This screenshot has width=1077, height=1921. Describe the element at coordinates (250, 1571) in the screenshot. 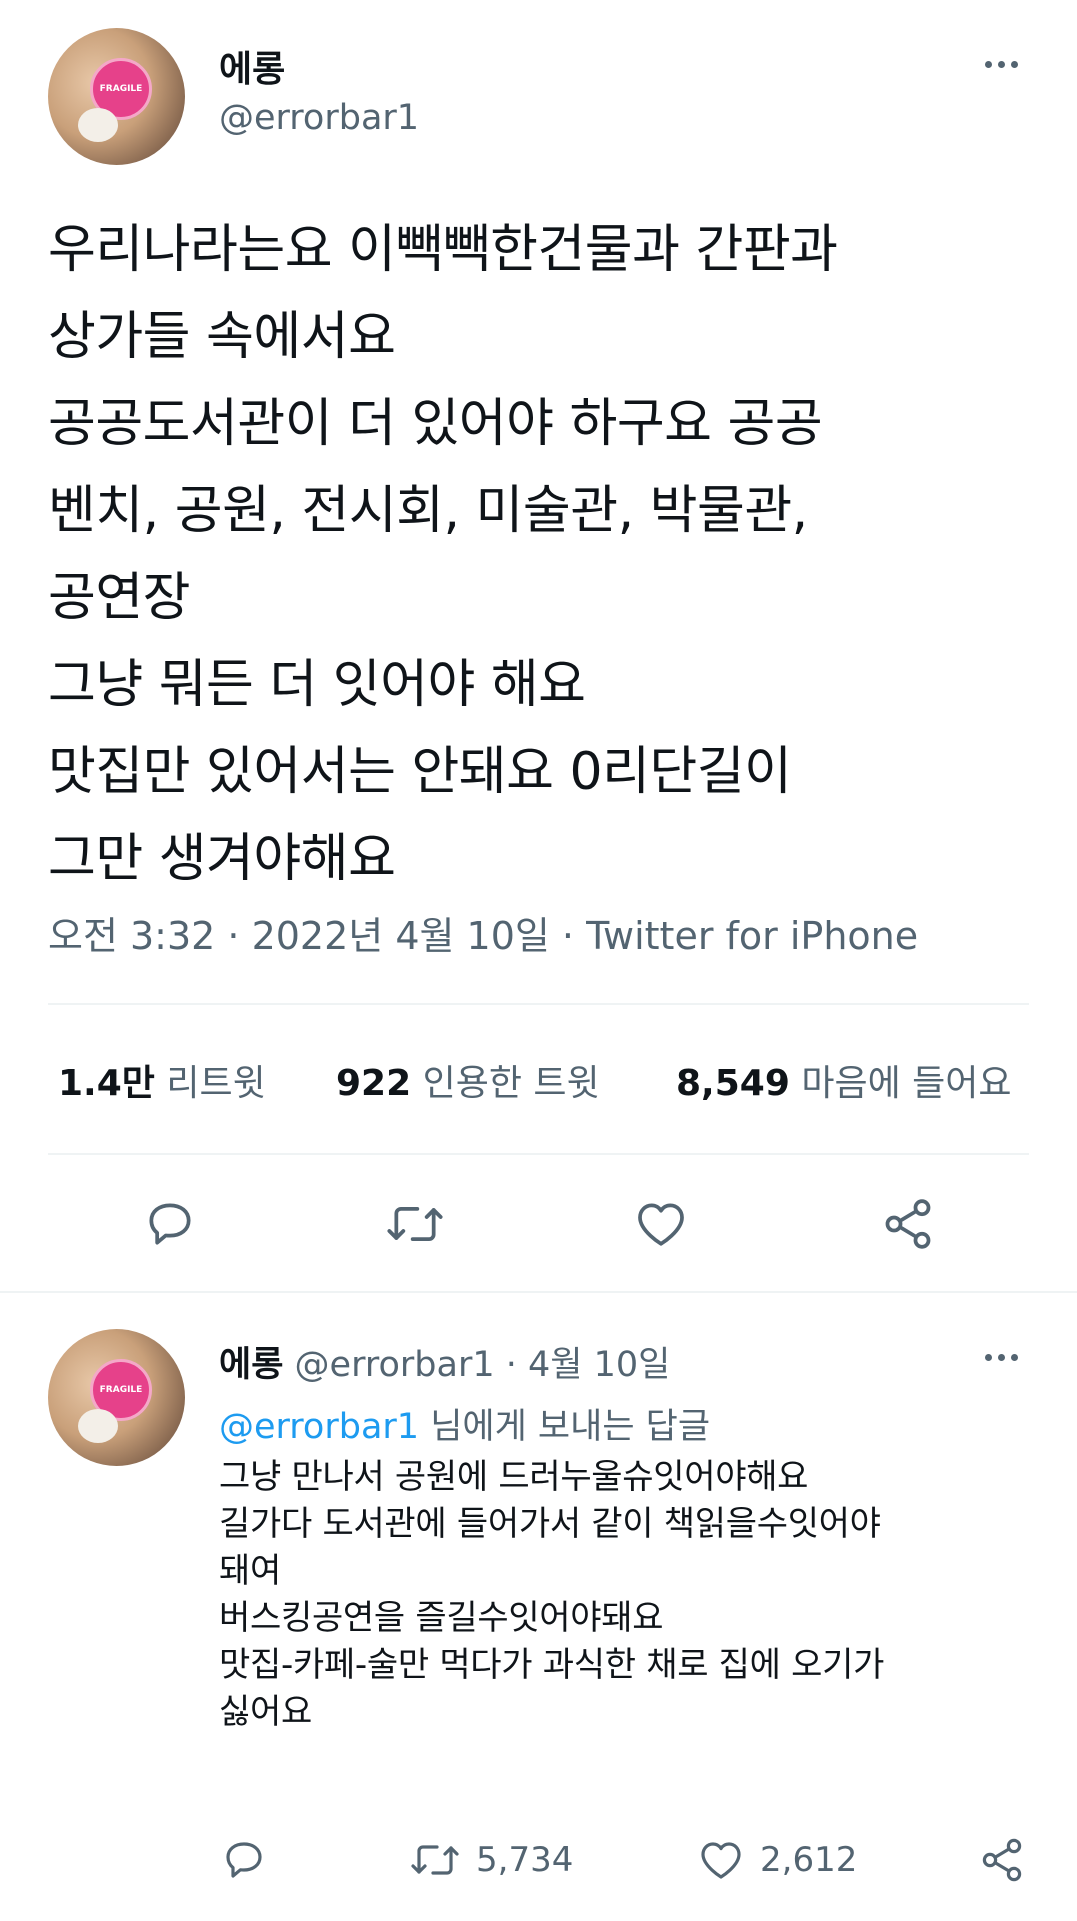

I see `reply-line: 돼여` at that location.